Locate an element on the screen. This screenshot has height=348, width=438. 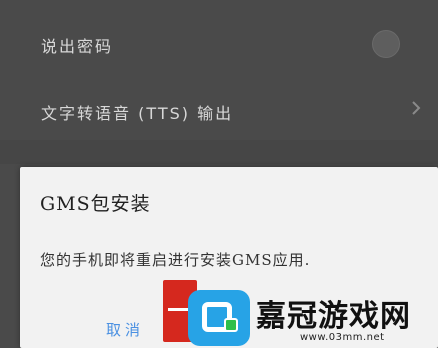
dialog-message: 您的手机即将重启进行安装GMS应用. is located at coordinates (175, 260).